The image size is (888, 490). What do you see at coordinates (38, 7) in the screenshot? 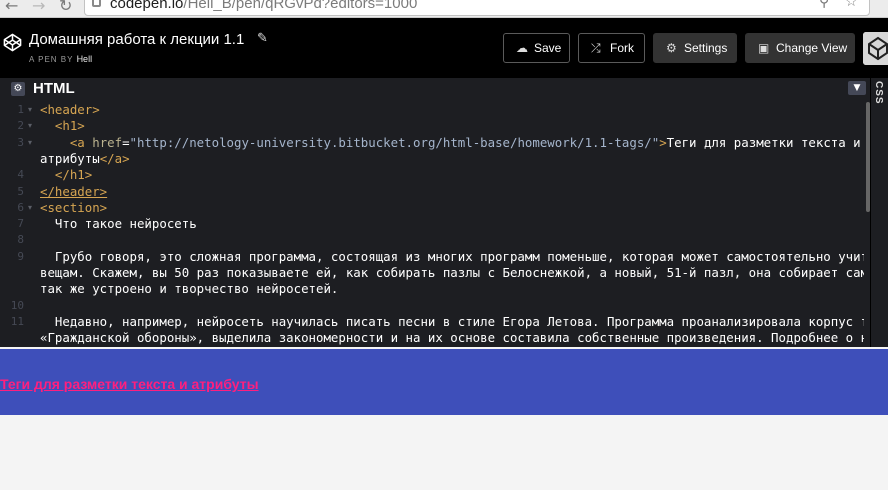
I see `forward-arrow-icon: →` at bounding box center [38, 7].